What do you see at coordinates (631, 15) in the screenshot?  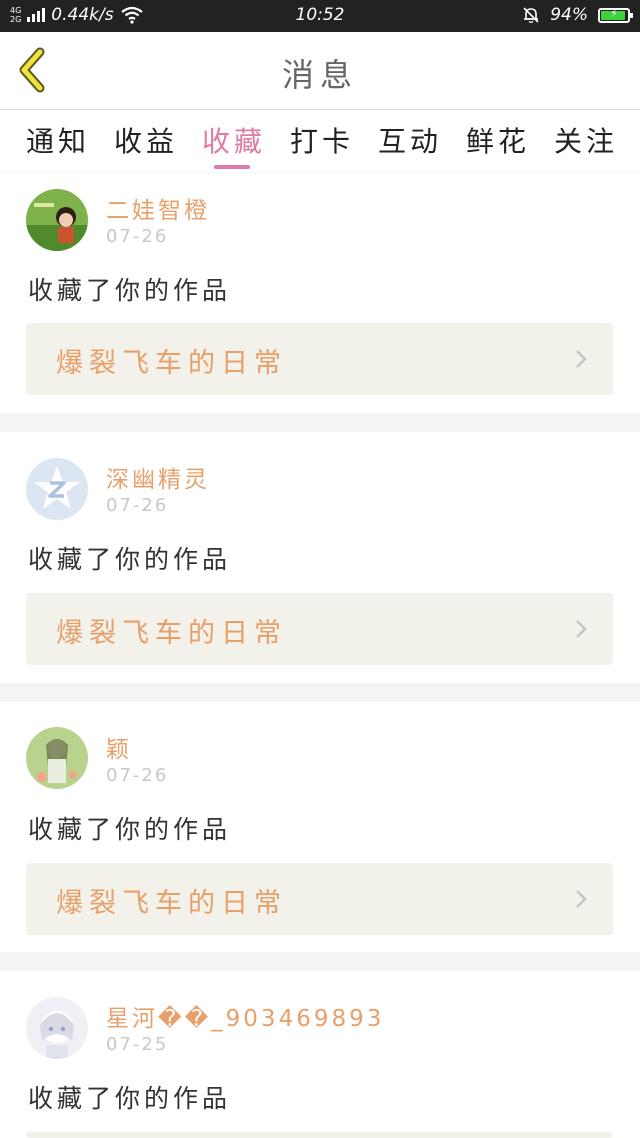 I see `battery-tip` at bounding box center [631, 15].